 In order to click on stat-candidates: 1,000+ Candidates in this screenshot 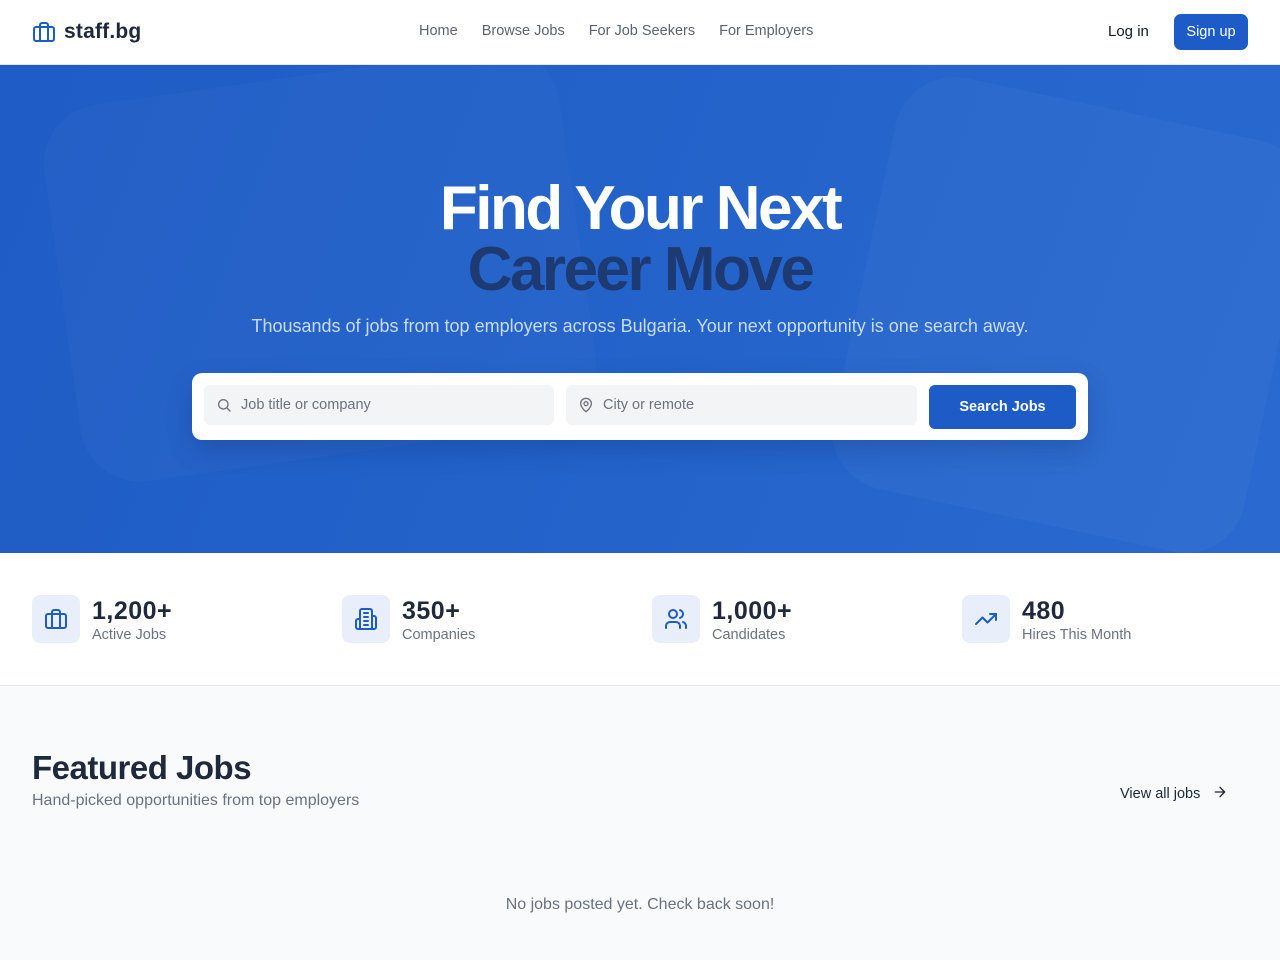, I will do `click(722, 619)`.